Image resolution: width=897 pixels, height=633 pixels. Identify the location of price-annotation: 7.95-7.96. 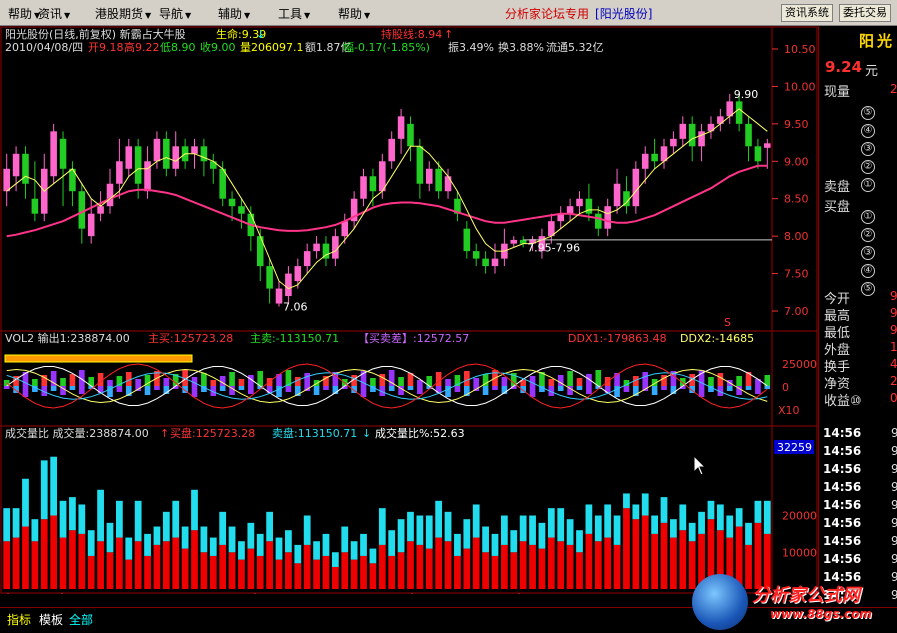
(553, 247).